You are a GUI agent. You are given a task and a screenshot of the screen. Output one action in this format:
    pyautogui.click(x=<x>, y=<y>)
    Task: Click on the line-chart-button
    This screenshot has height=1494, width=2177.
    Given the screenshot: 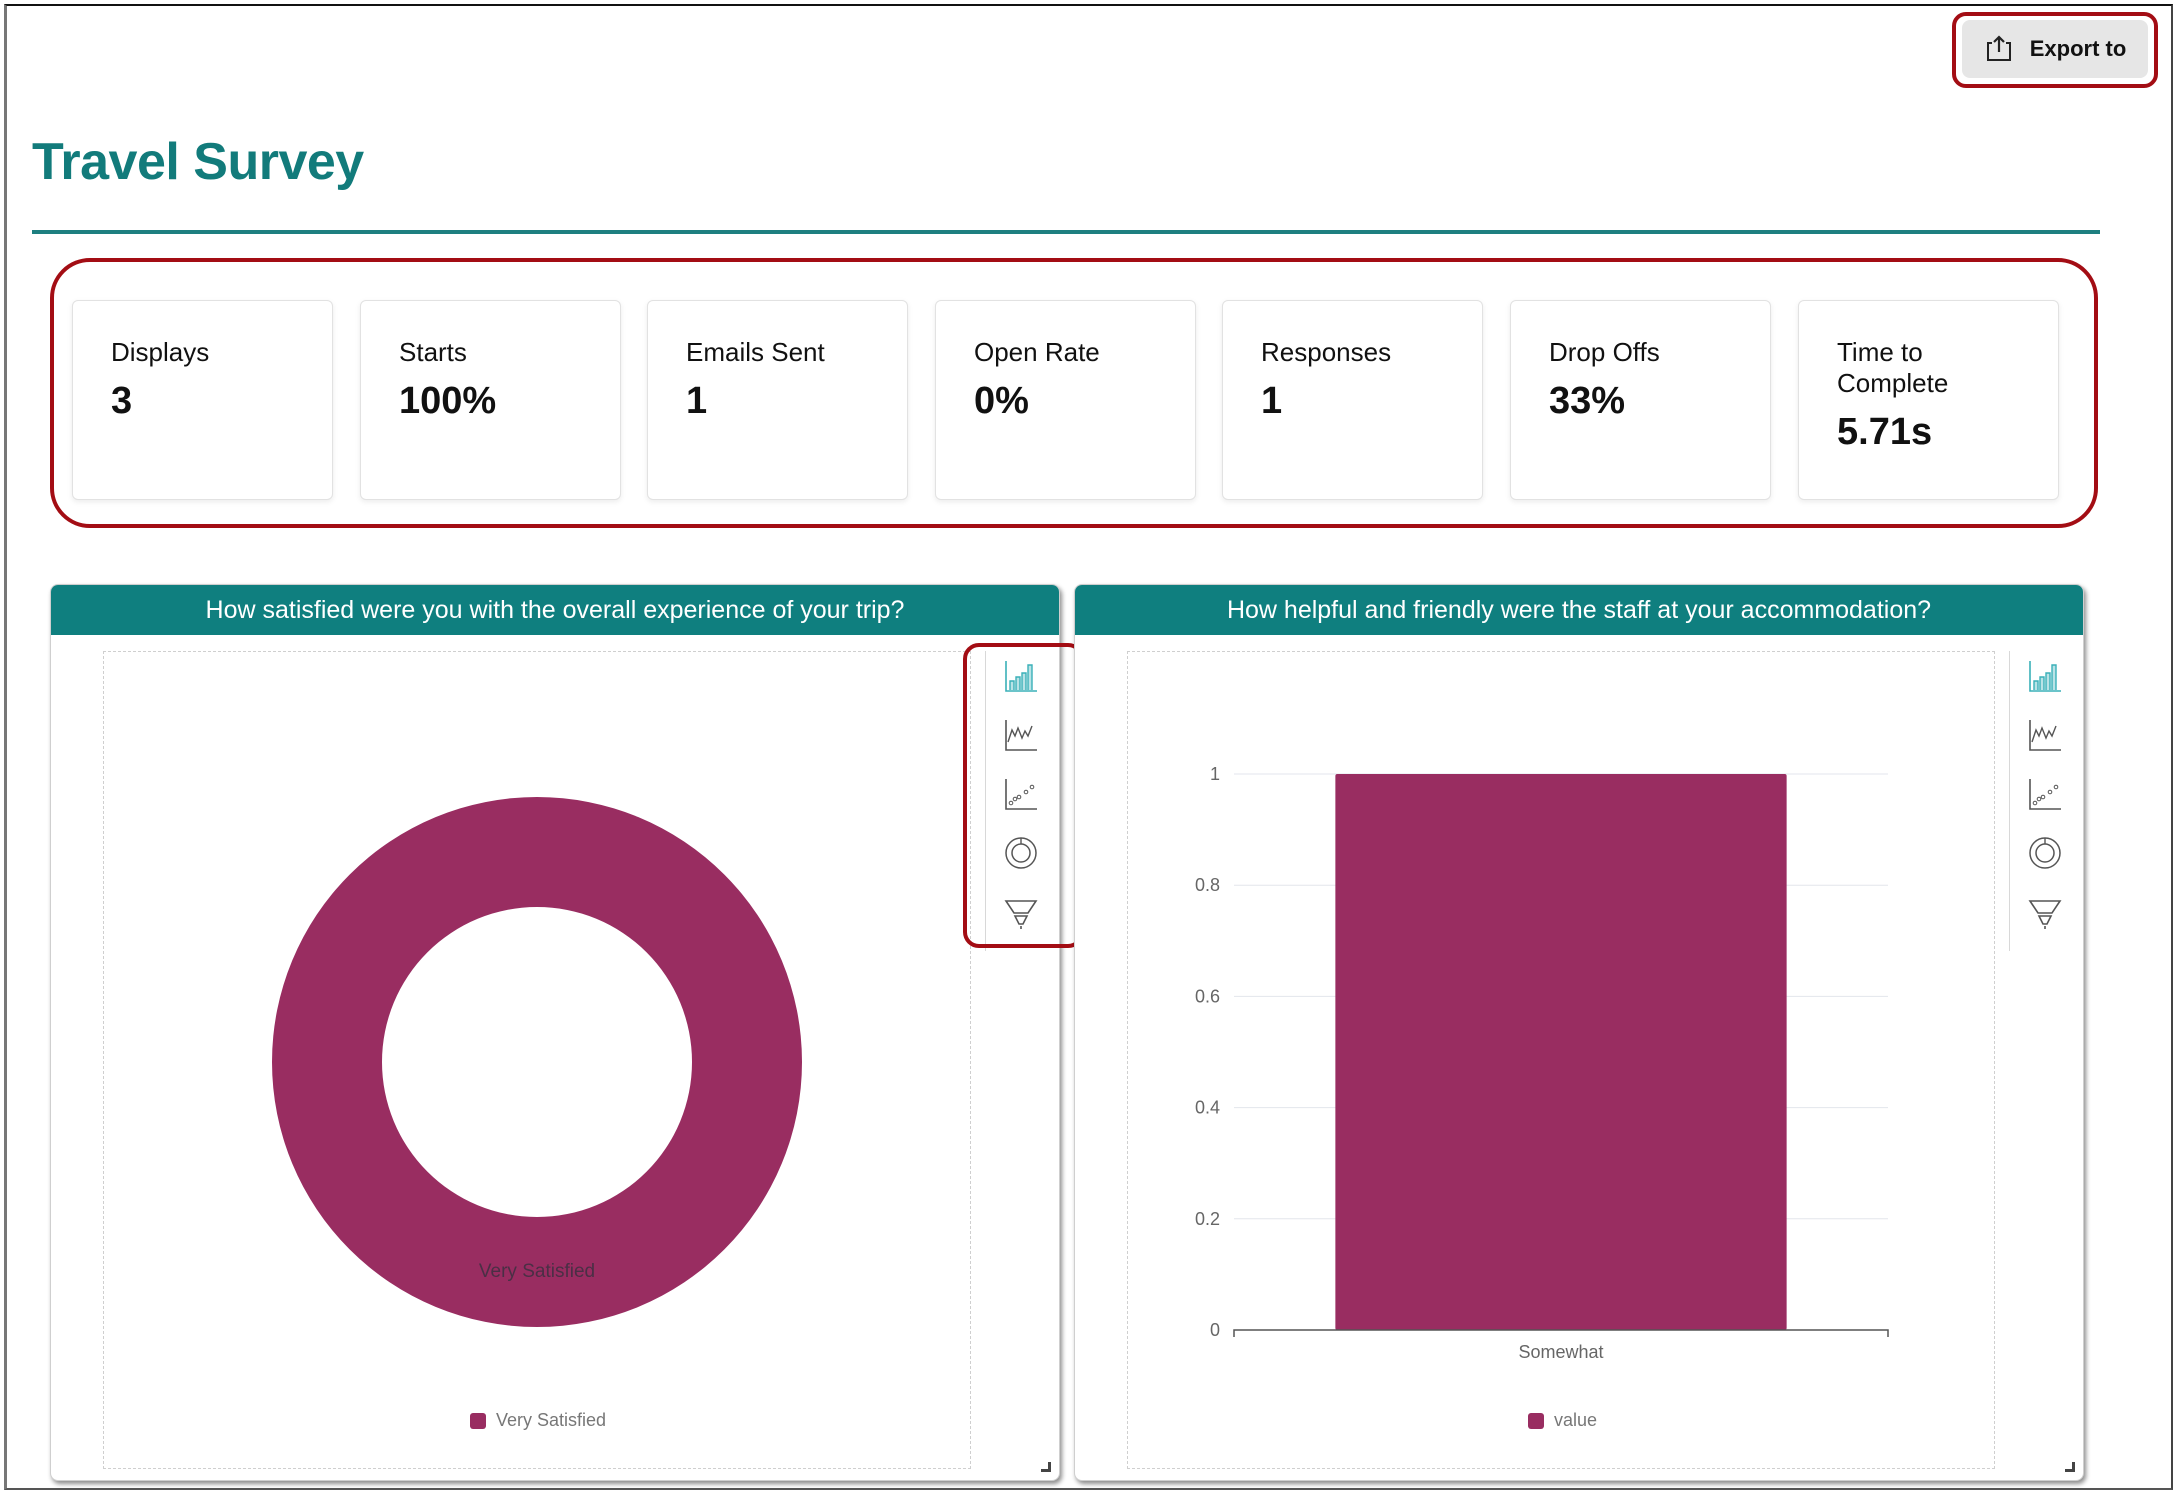 What is the action you would take?
    pyautogui.click(x=2045, y=735)
    